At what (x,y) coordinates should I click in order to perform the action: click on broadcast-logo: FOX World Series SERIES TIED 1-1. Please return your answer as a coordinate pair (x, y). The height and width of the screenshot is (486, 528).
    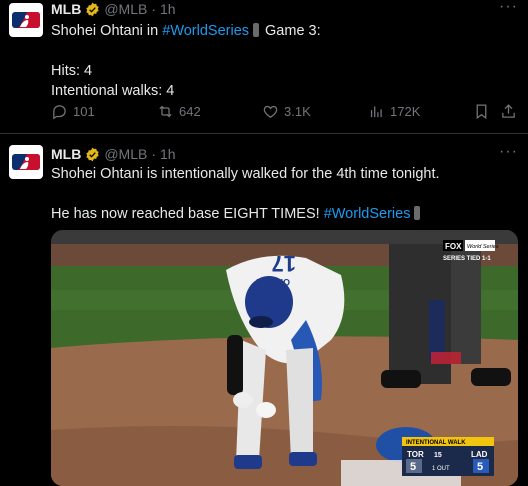
    Looking at the image, I should click on (471, 251).